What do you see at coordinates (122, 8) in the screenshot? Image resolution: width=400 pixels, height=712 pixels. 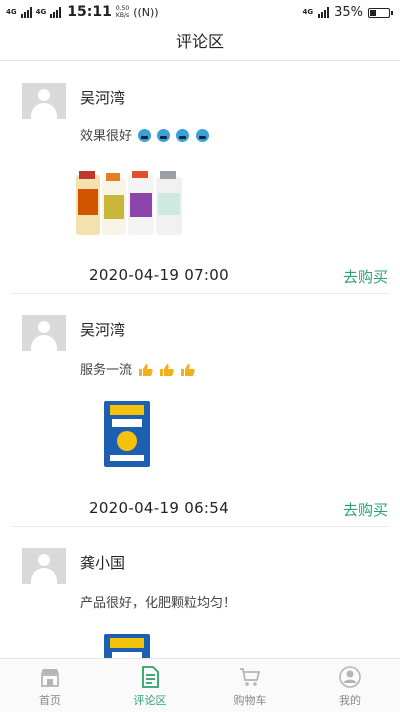 I see `speed-value: 0.50` at bounding box center [122, 8].